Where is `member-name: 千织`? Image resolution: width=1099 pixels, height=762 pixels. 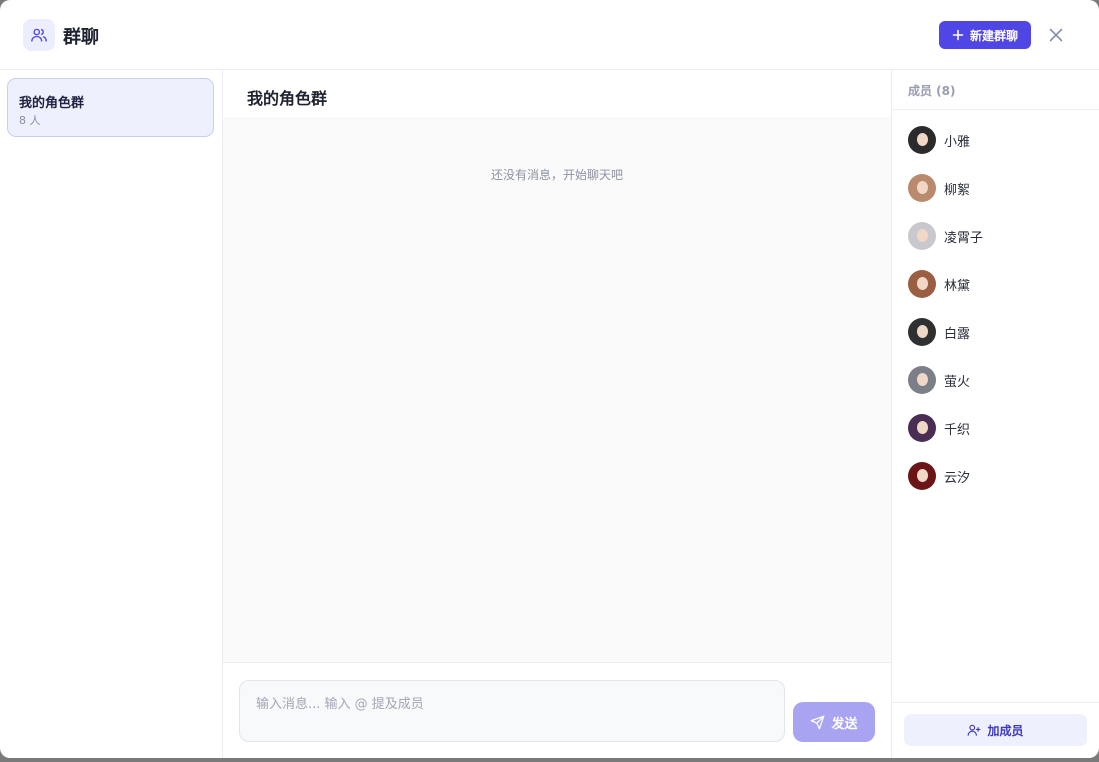
member-name: 千织 is located at coordinates (957, 430).